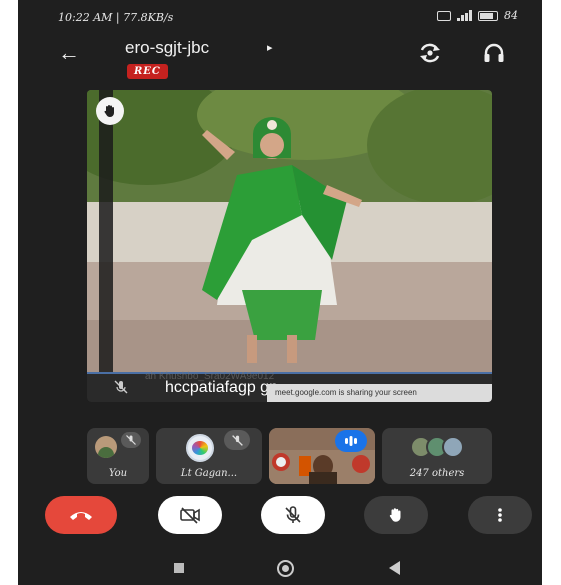  I want to click on status-bar: 10:22 AM | 77.8KB/s 84, so click(280, 17).